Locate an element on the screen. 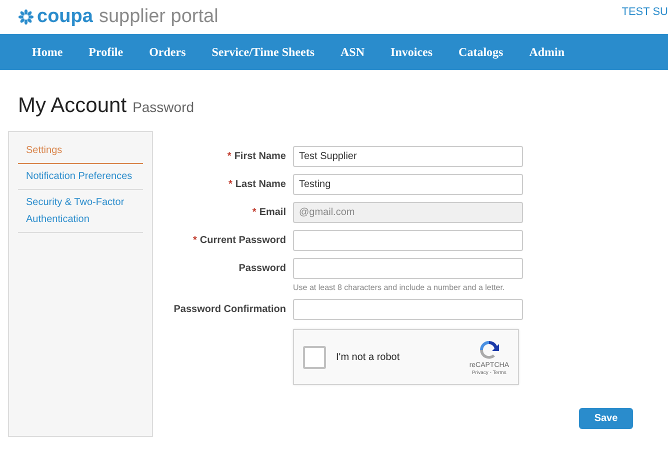 This screenshot has height=462, width=668. field-label: * First Name is located at coordinates (256, 156).